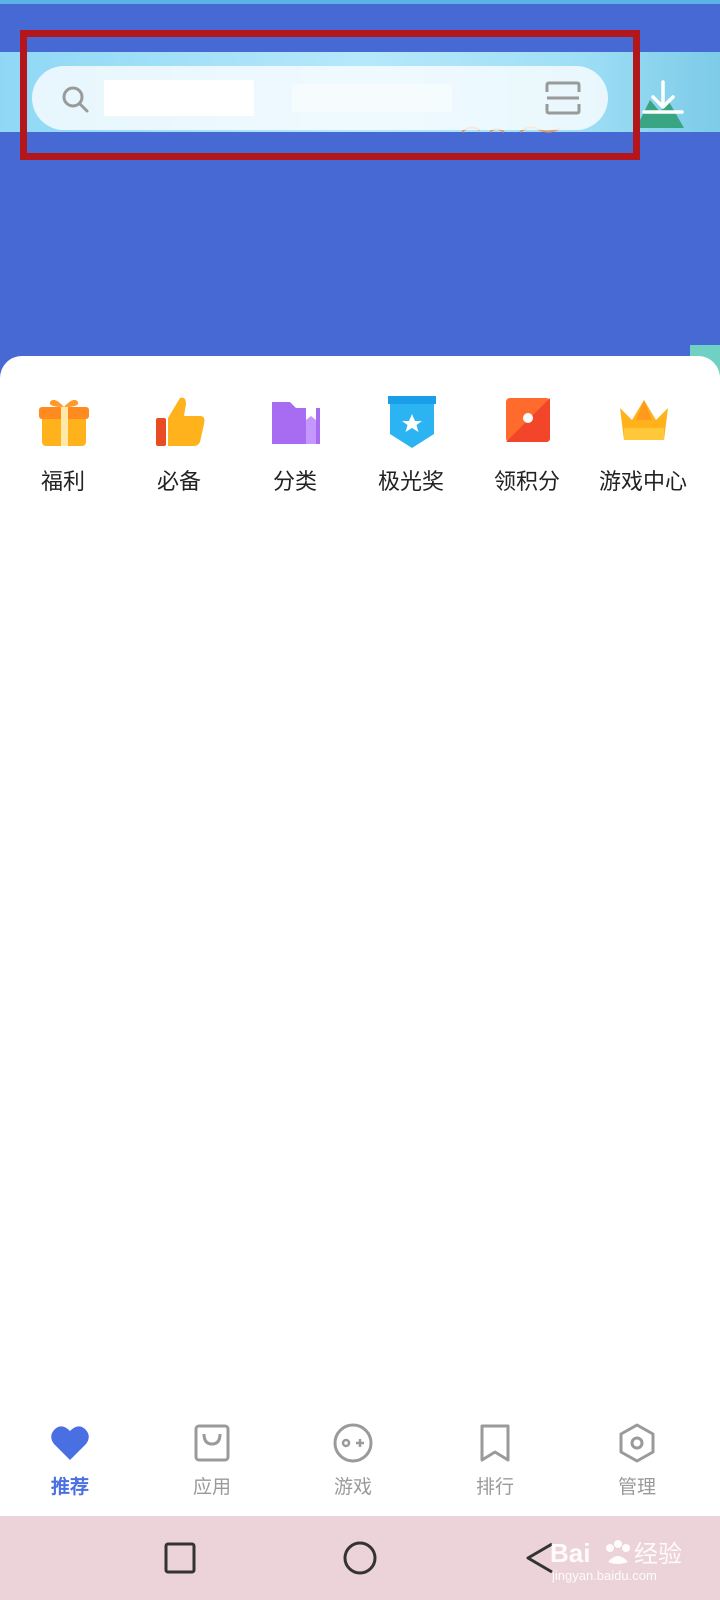 The width and height of the screenshot is (720, 1600). I want to click on nav-tab-apps: 应用, so click(212, 1462).